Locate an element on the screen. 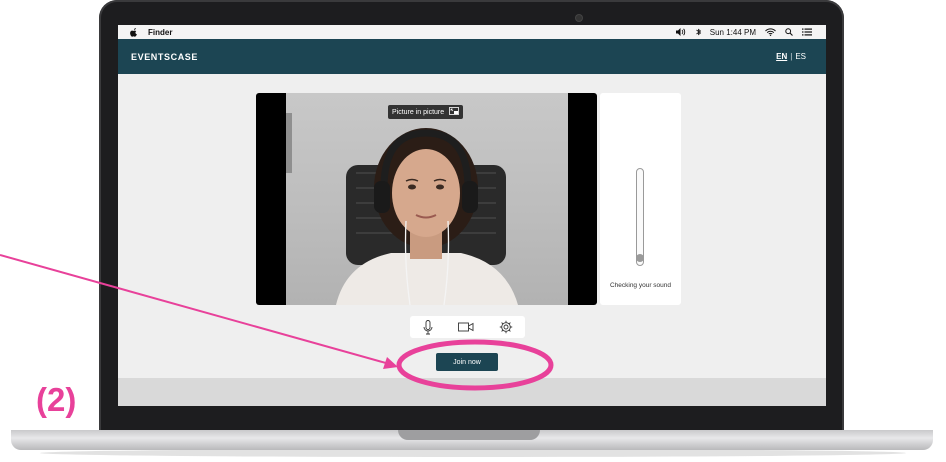 This screenshot has width=946, height=462. media-controls is located at coordinates (467, 327).